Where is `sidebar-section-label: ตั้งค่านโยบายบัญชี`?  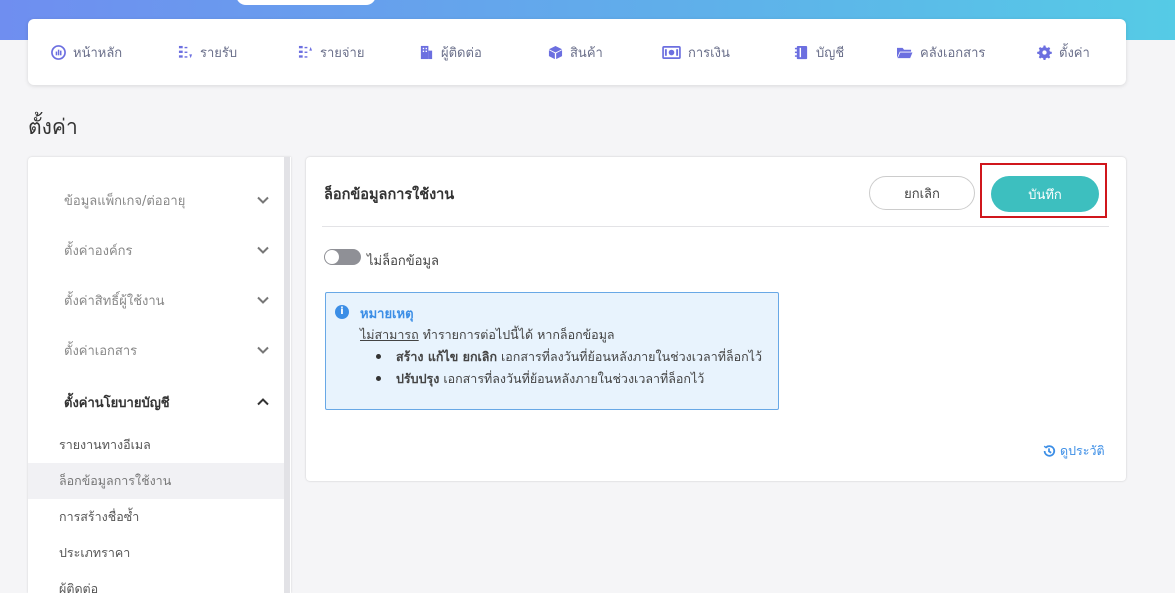 sidebar-section-label: ตั้งค่านโยบายบัญชี is located at coordinates (117, 403).